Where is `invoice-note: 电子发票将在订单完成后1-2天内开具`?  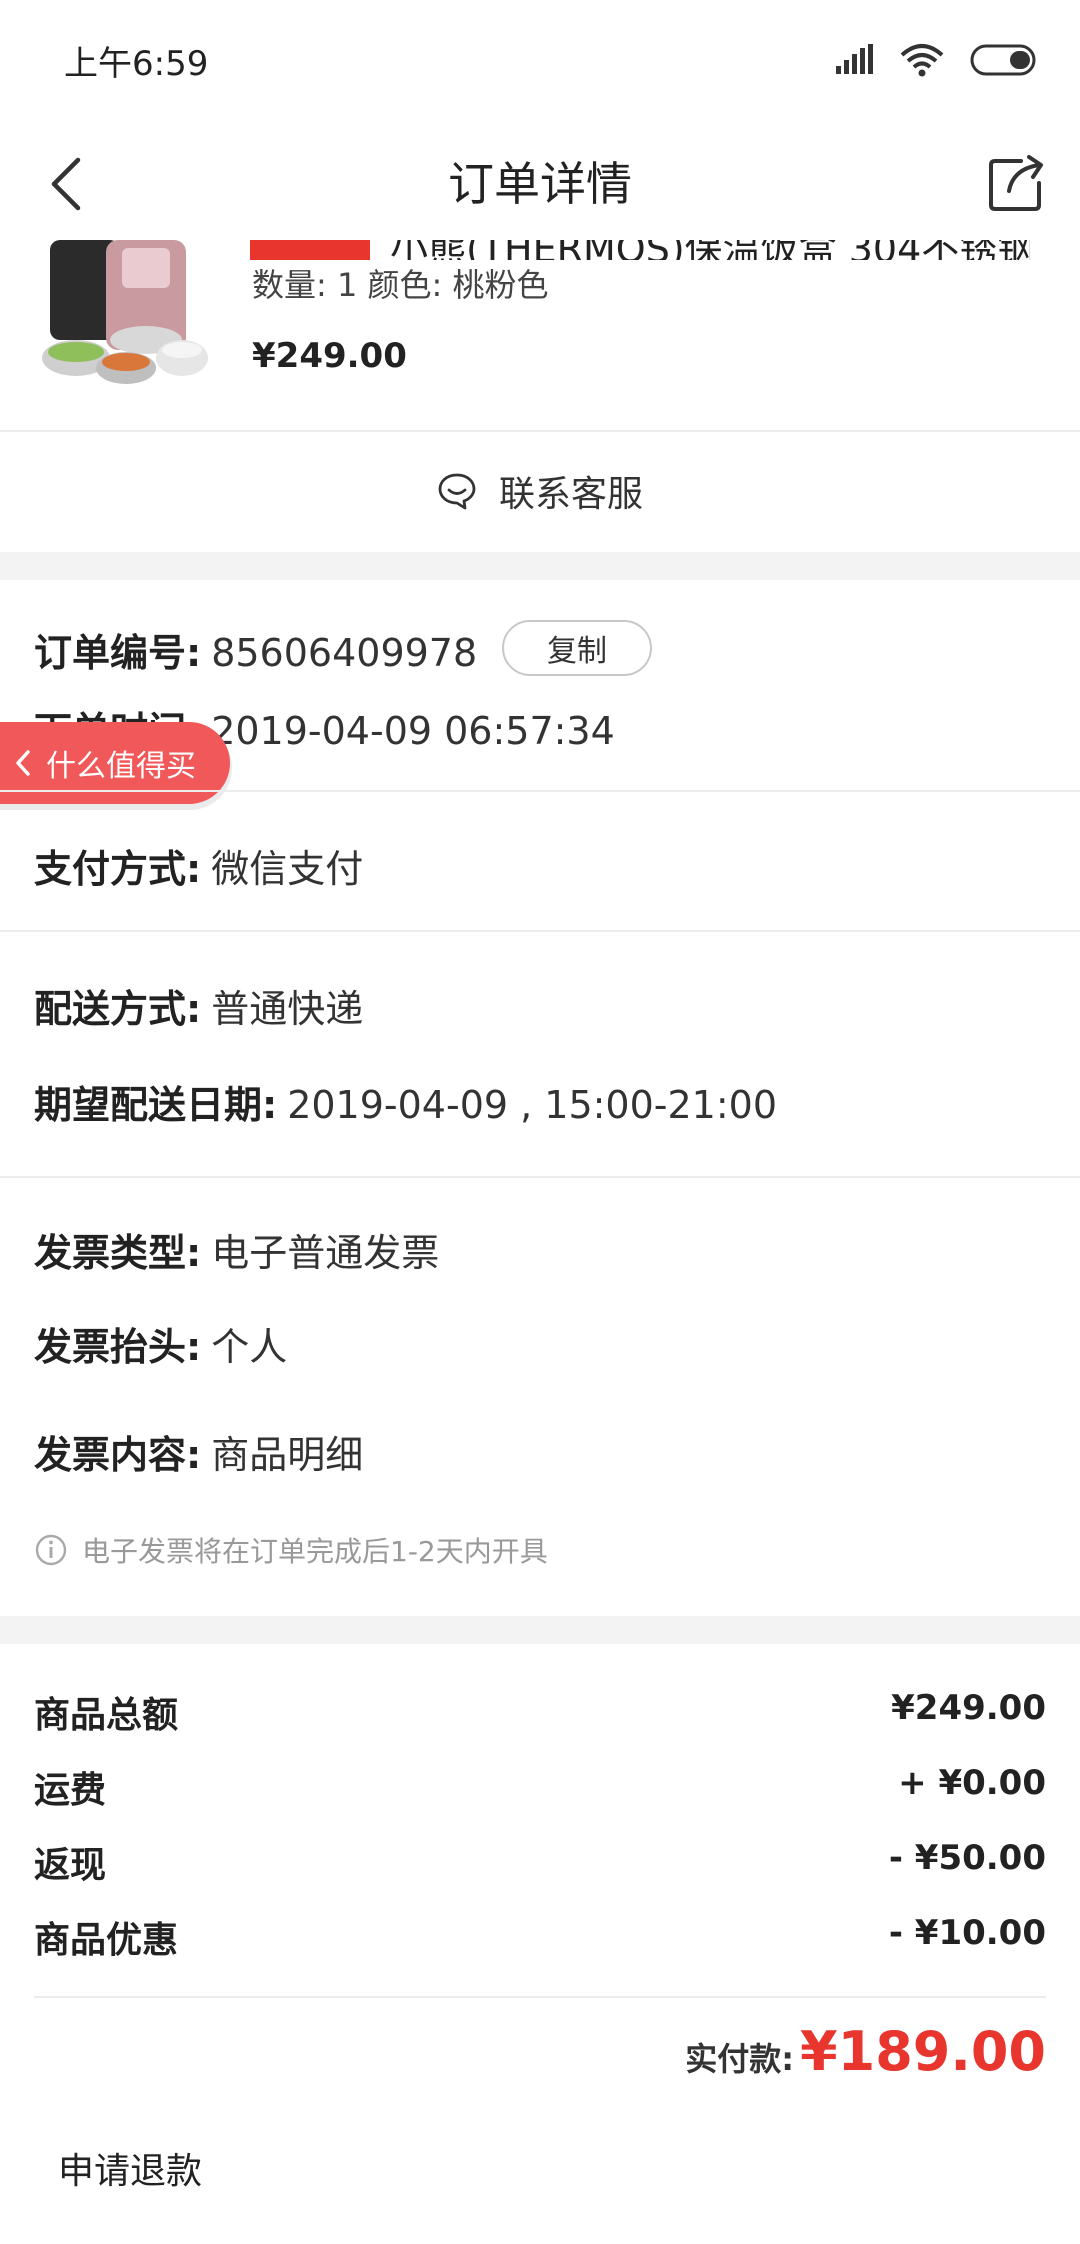 invoice-note: 电子发票将在订单完成后1-2天内开具 is located at coordinates (291, 1550).